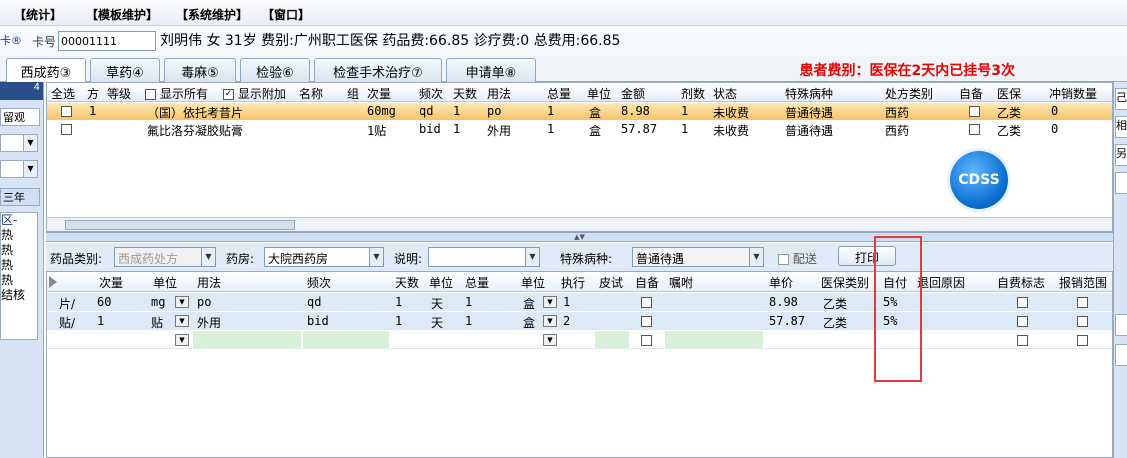 This screenshot has height=458, width=1127. I want to click on note-select: ▼, so click(484, 257).